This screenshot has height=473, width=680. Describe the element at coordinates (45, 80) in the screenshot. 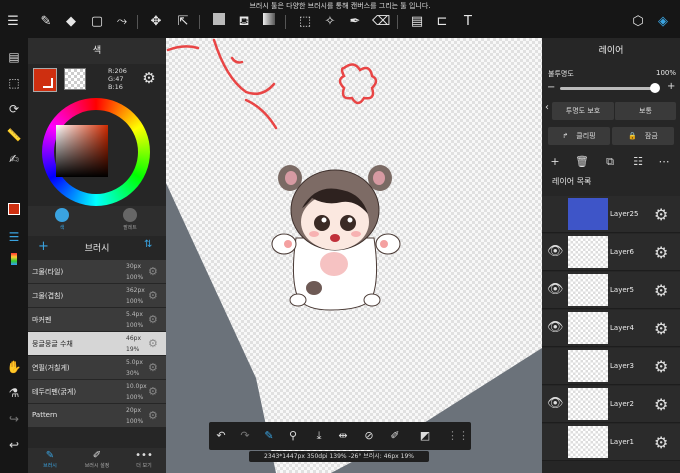

I see `main-color-swatch` at that location.